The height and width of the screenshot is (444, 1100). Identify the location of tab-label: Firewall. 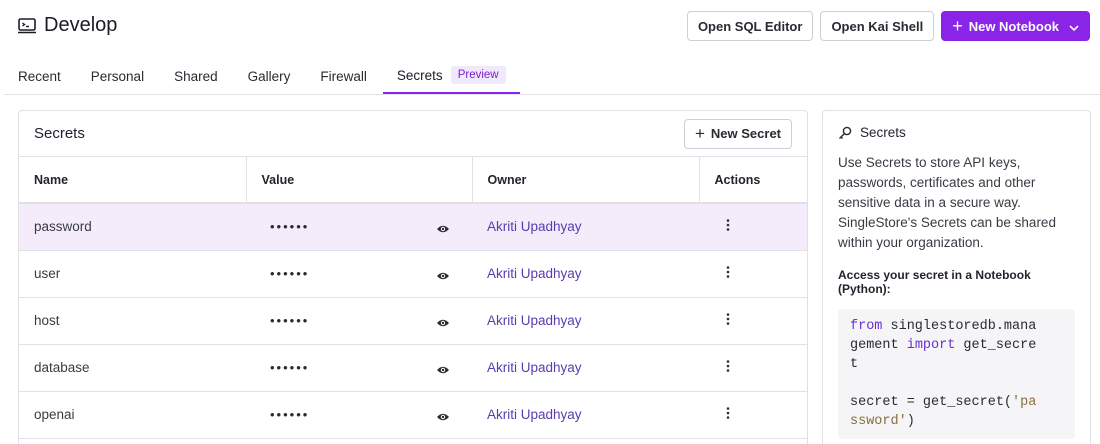
(343, 76).